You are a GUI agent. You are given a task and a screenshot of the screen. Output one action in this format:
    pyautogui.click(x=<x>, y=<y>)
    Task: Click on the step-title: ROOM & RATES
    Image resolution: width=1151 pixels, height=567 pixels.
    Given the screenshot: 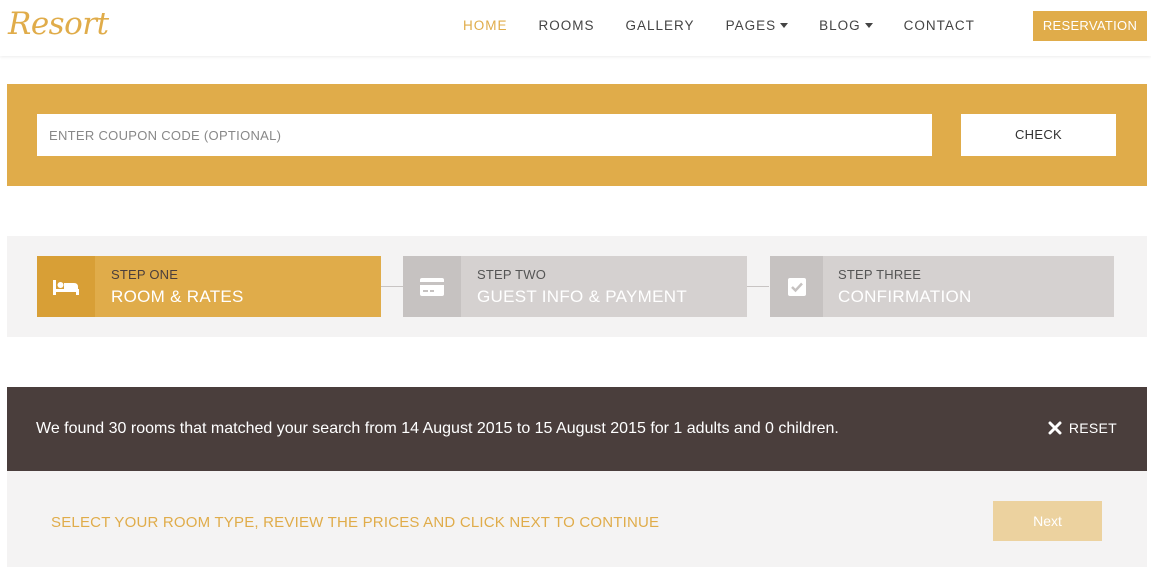 What is the action you would take?
    pyautogui.click(x=177, y=296)
    